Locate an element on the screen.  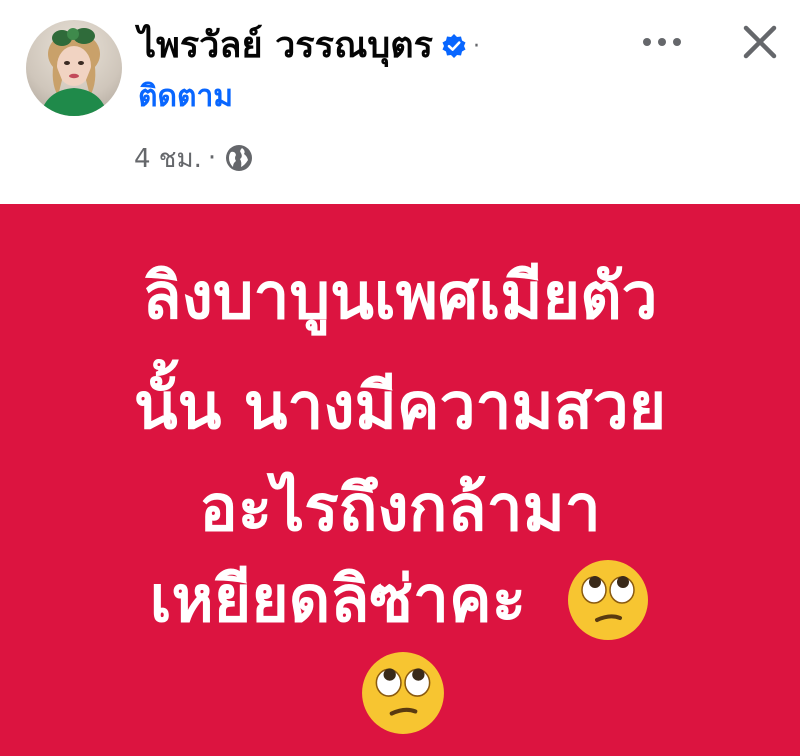
more-horizontal-icon is located at coordinates (662, 42).